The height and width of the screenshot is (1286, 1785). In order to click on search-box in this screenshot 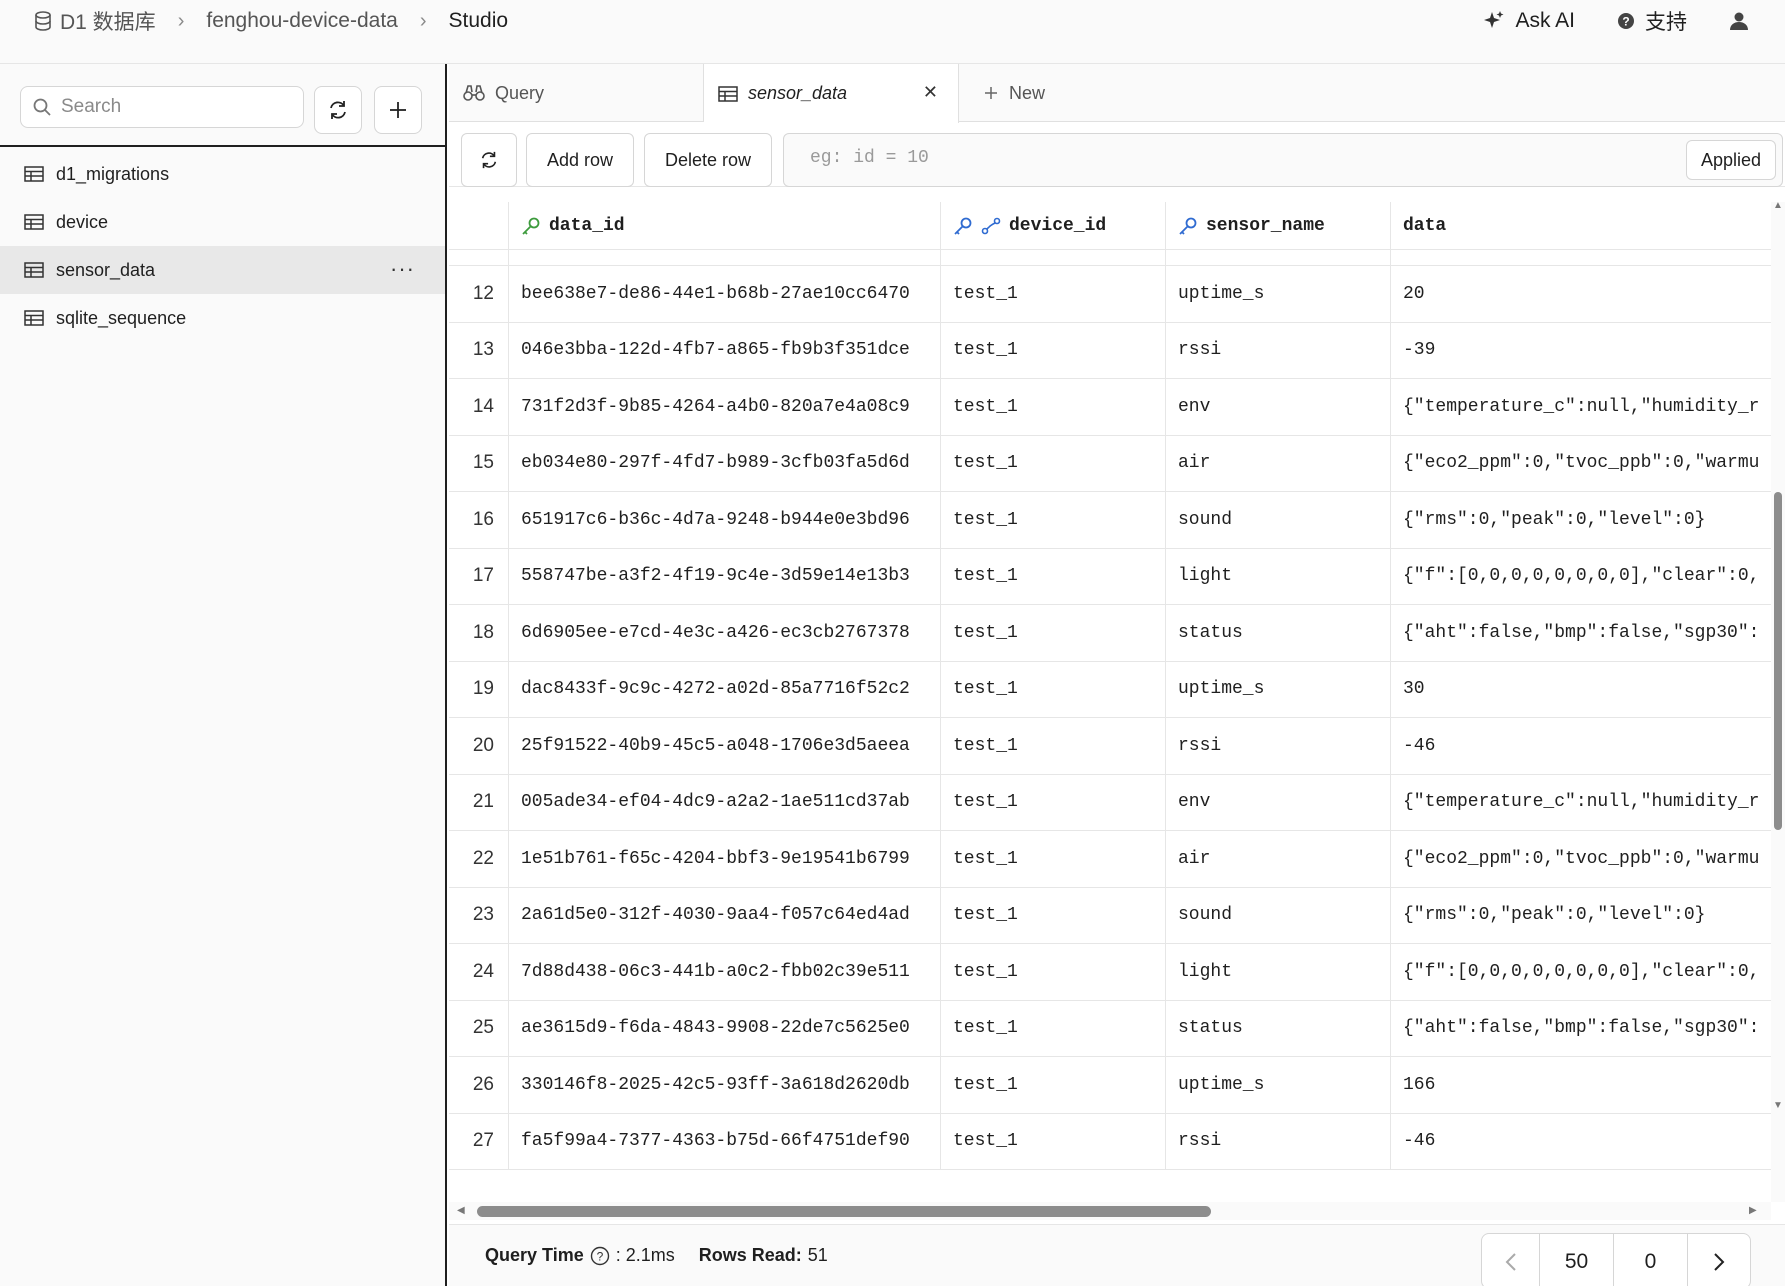, I will do `click(162, 107)`.